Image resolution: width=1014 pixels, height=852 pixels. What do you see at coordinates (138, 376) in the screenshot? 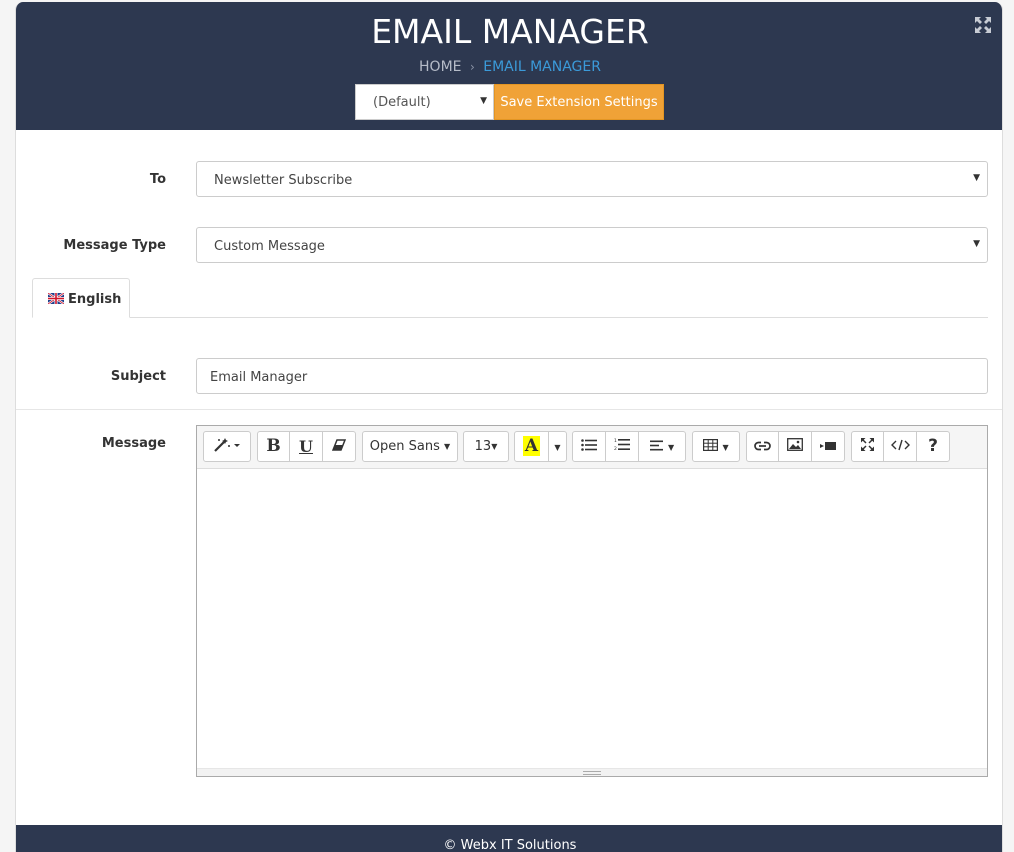
I see `subject-label: Subject` at bounding box center [138, 376].